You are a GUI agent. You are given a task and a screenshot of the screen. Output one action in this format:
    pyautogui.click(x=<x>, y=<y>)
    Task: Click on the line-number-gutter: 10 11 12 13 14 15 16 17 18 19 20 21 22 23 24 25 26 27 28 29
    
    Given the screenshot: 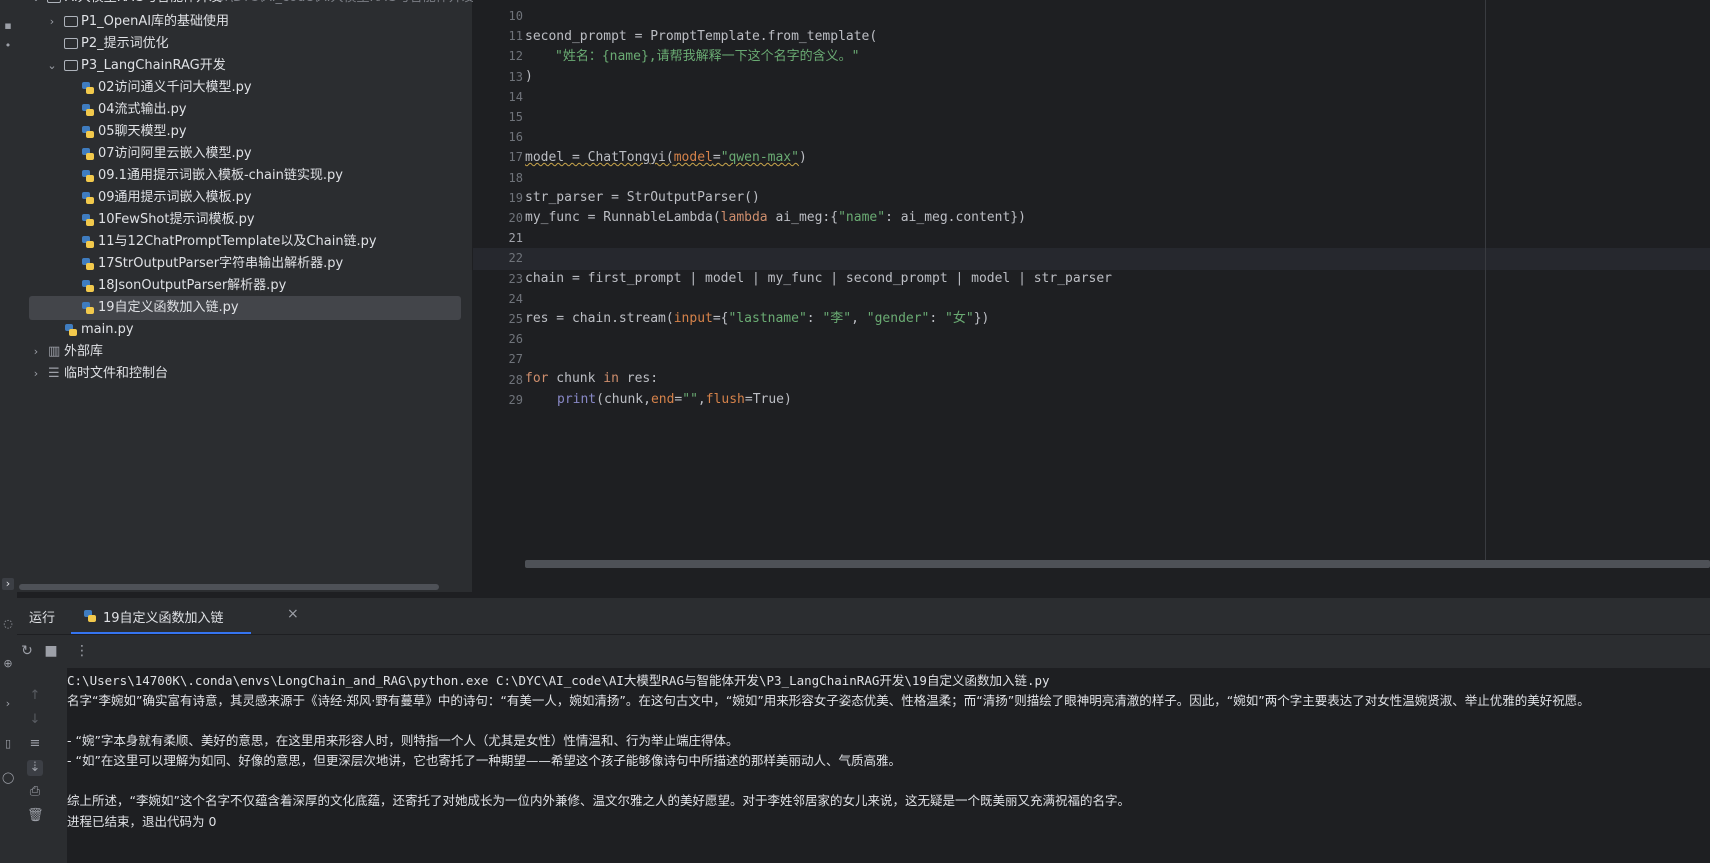 What is the action you would take?
    pyautogui.click(x=498, y=280)
    